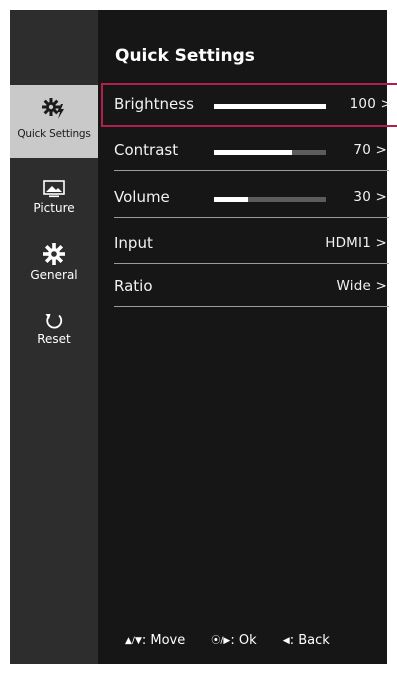 The width and height of the screenshot is (397, 674). What do you see at coordinates (309, 640) in the screenshot?
I see `back-hint-label: : Back` at bounding box center [309, 640].